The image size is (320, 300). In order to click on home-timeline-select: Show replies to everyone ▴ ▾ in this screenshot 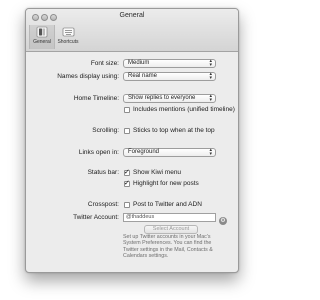, I will do `click(169, 98)`.